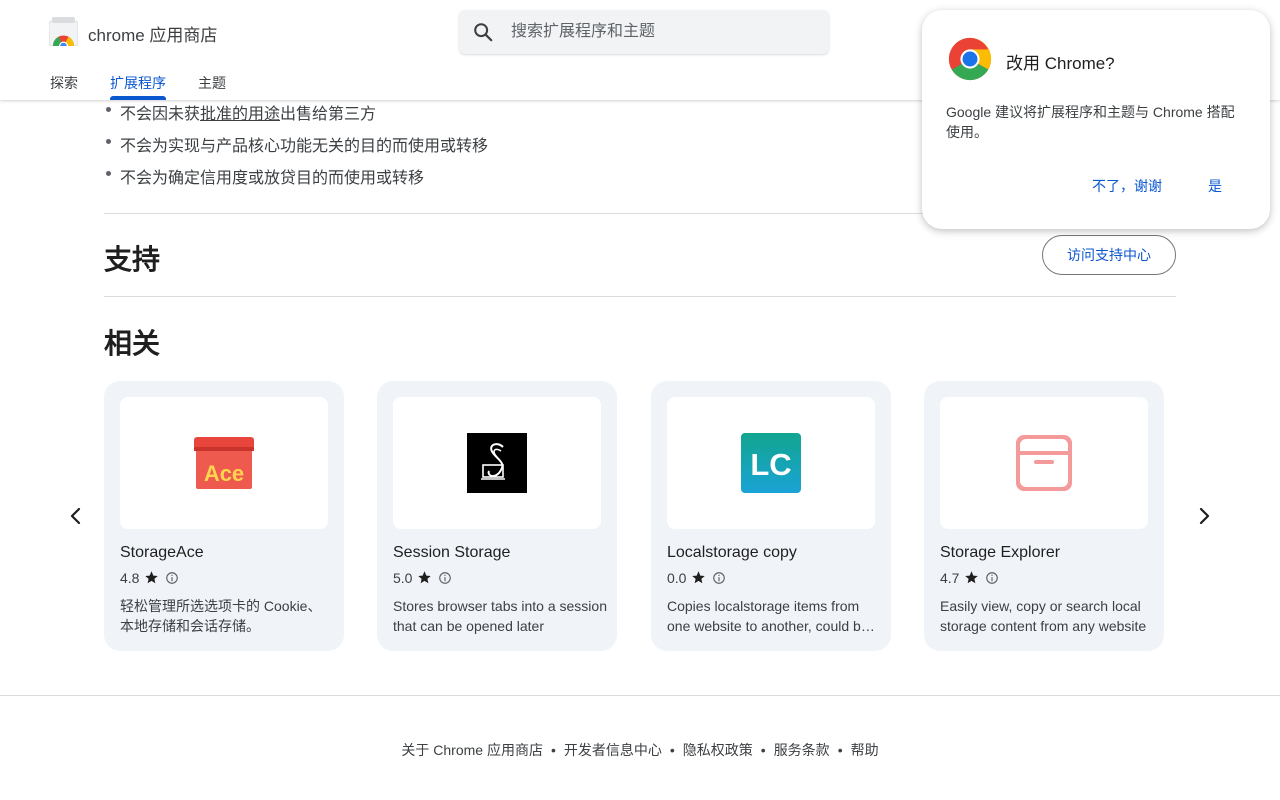  What do you see at coordinates (221, 616) in the screenshot?
I see `card-description: 轻松管理所选选项卡的 Cookie、本地存储和会话存储。` at bounding box center [221, 616].